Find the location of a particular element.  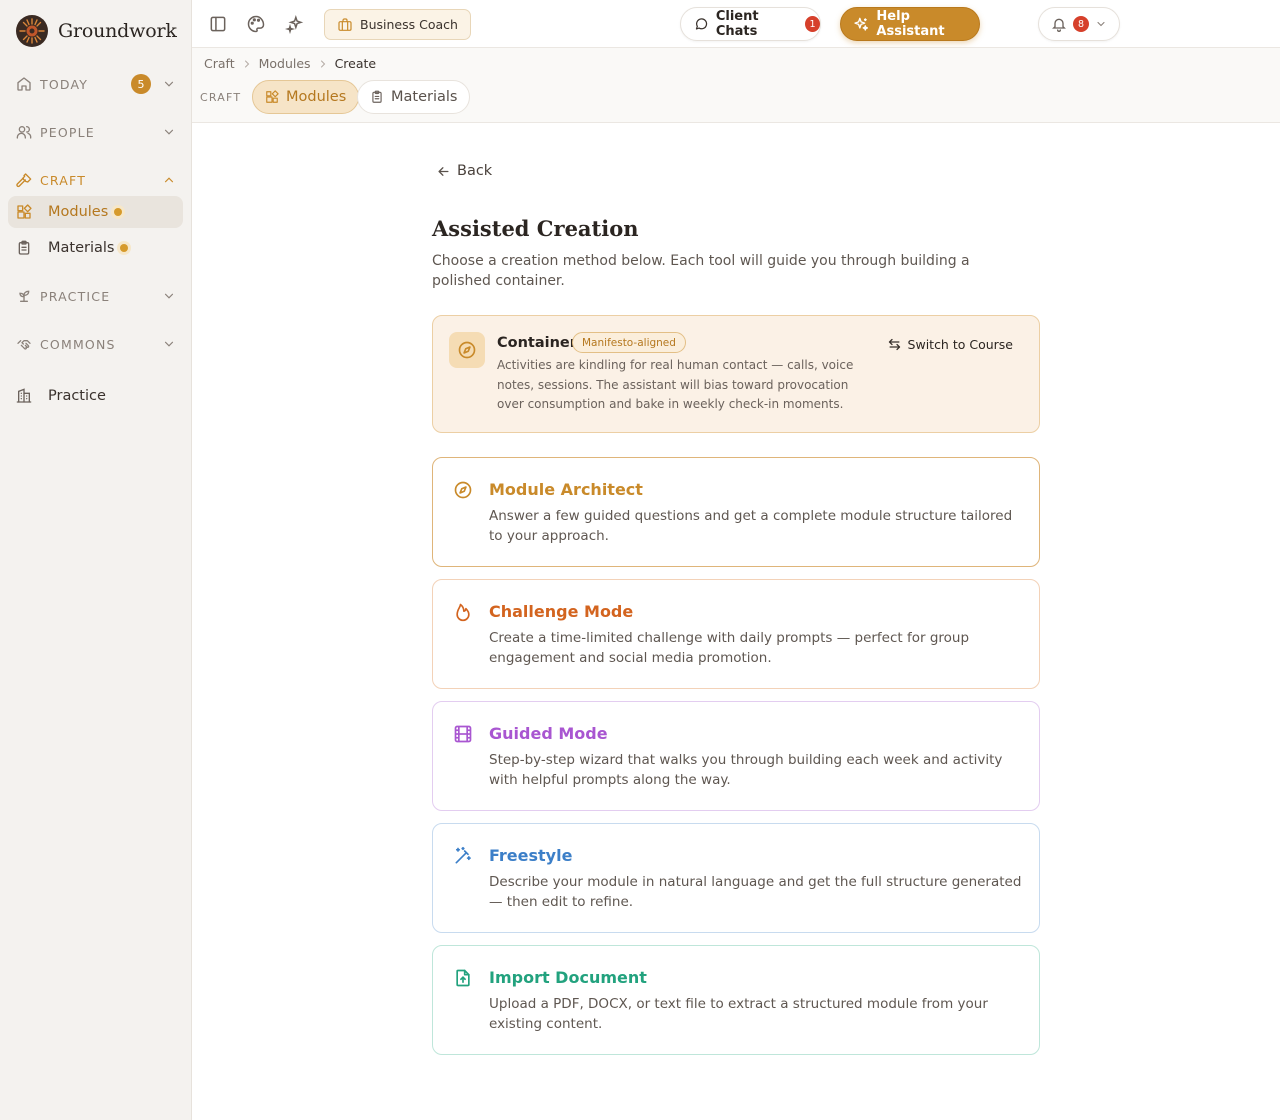

sidebar-section-label: COMMONS is located at coordinates (78, 344).